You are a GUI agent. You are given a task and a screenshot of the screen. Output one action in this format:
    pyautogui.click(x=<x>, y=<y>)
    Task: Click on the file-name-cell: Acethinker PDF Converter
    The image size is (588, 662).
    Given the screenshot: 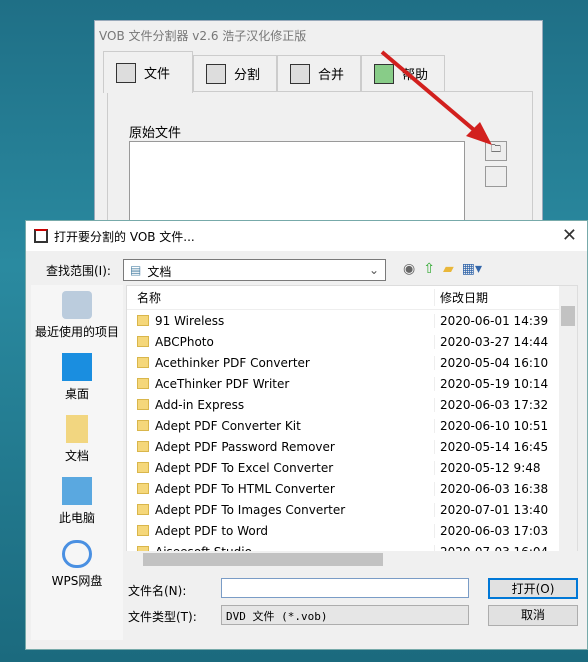 What is the action you would take?
    pyautogui.click(x=280, y=363)
    